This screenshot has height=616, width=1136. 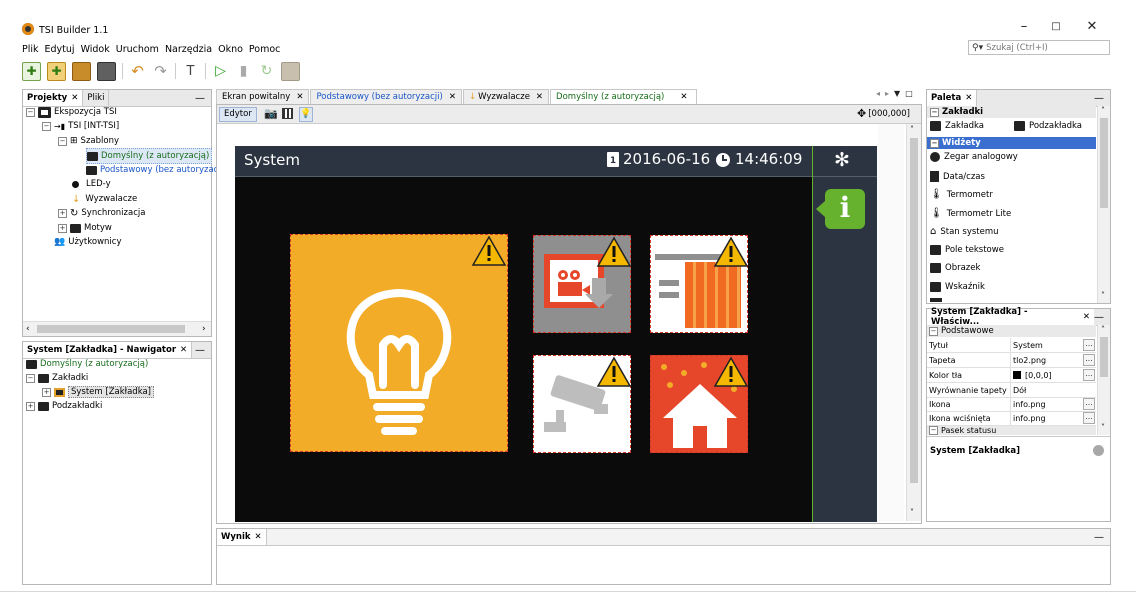 What do you see at coordinates (60, 51) in the screenshot?
I see `menu-edytuj: Edytuj` at bounding box center [60, 51].